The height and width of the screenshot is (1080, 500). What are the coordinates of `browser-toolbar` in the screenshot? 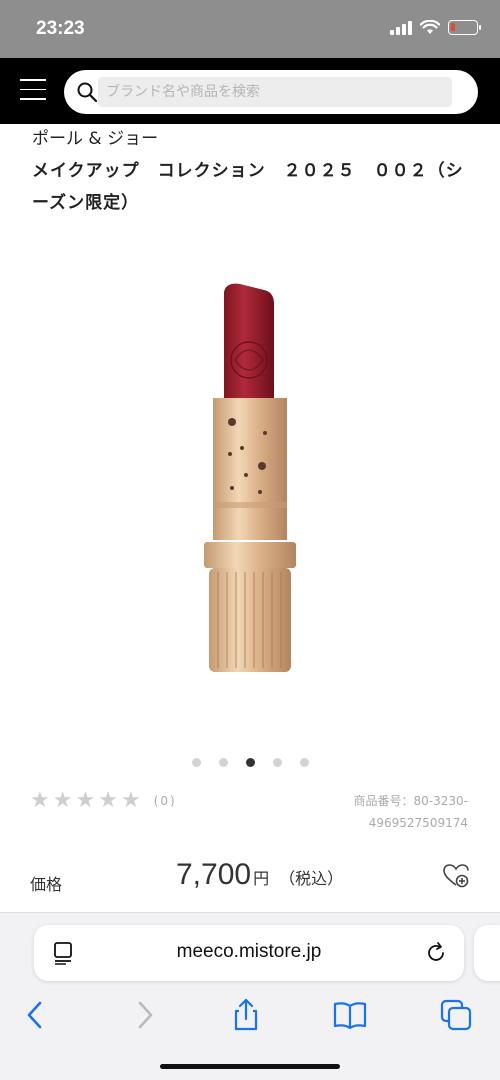 It's located at (250, 1017).